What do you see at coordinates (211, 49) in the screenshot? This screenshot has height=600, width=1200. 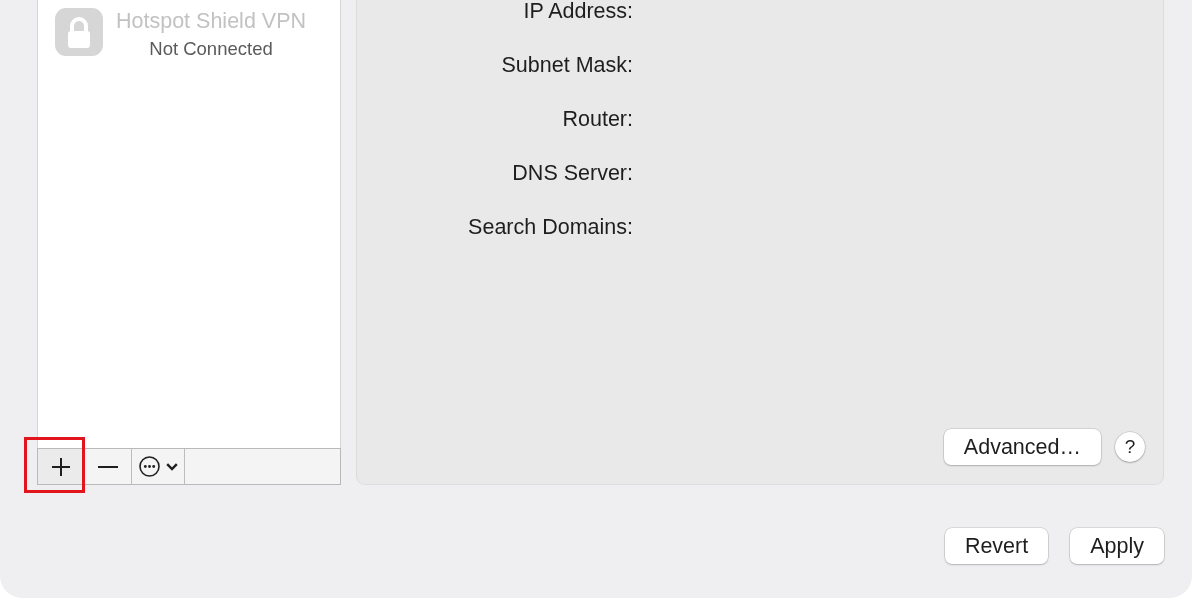 I see `service-status: Not Connected` at bounding box center [211, 49].